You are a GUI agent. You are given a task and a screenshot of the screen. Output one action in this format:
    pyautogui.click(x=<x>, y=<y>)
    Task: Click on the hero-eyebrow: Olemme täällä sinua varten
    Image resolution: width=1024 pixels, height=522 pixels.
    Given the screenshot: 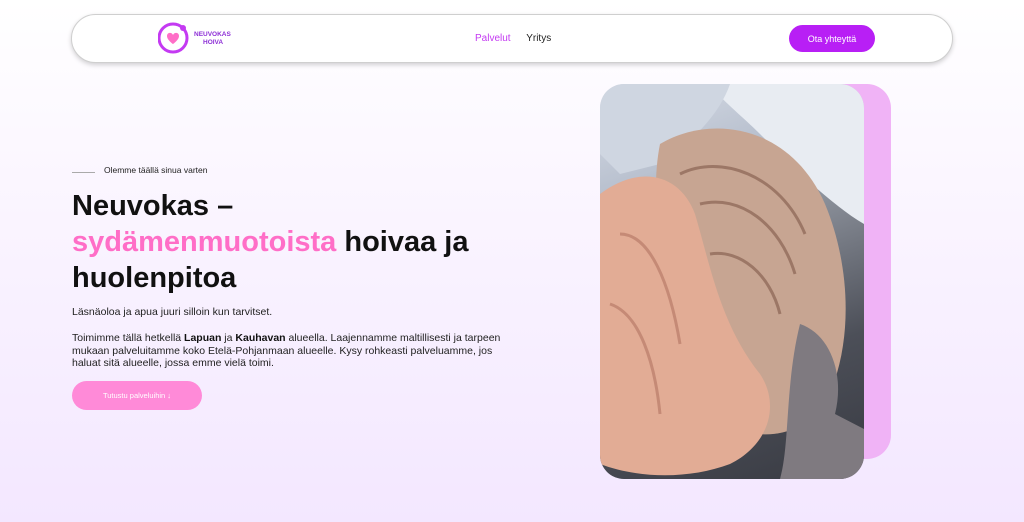 What is the action you would take?
    pyautogui.click(x=156, y=170)
    